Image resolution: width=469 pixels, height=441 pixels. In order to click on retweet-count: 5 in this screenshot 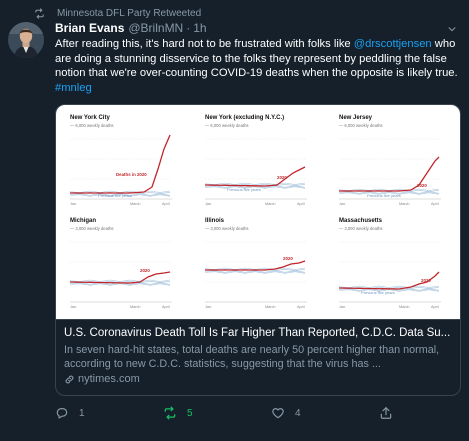, I will do `click(190, 413)`.